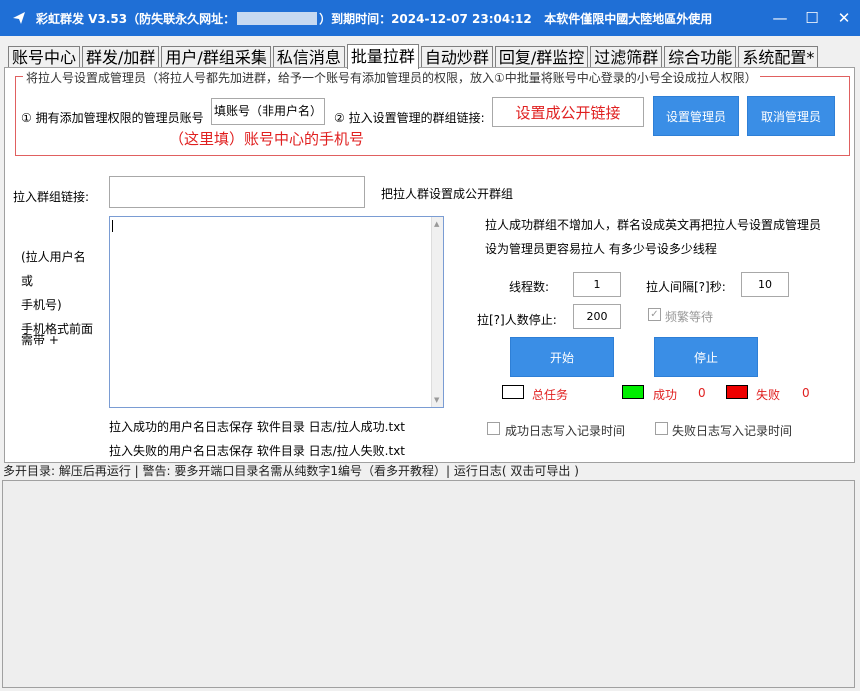 The width and height of the screenshot is (860, 691). What do you see at coordinates (661, 428) in the screenshot?
I see `fail-time-checkbox` at bounding box center [661, 428].